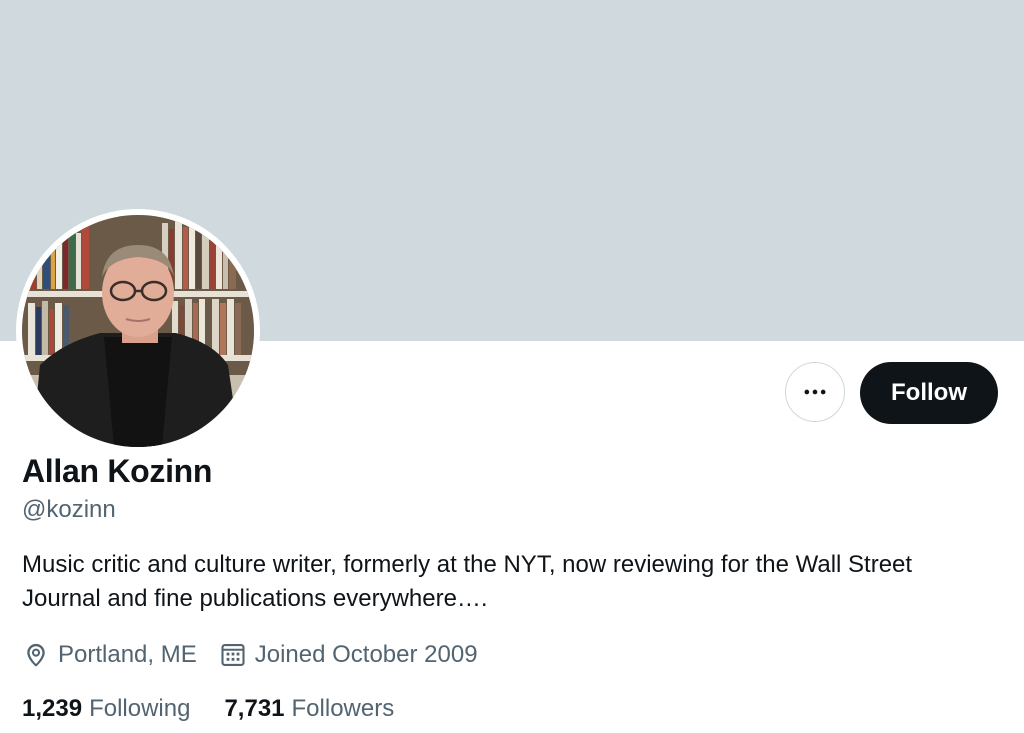 This screenshot has height=733, width=1024. Describe the element at coordinates (254, 708) in the screenshot. I see `followers-count: 7,731` at that location.